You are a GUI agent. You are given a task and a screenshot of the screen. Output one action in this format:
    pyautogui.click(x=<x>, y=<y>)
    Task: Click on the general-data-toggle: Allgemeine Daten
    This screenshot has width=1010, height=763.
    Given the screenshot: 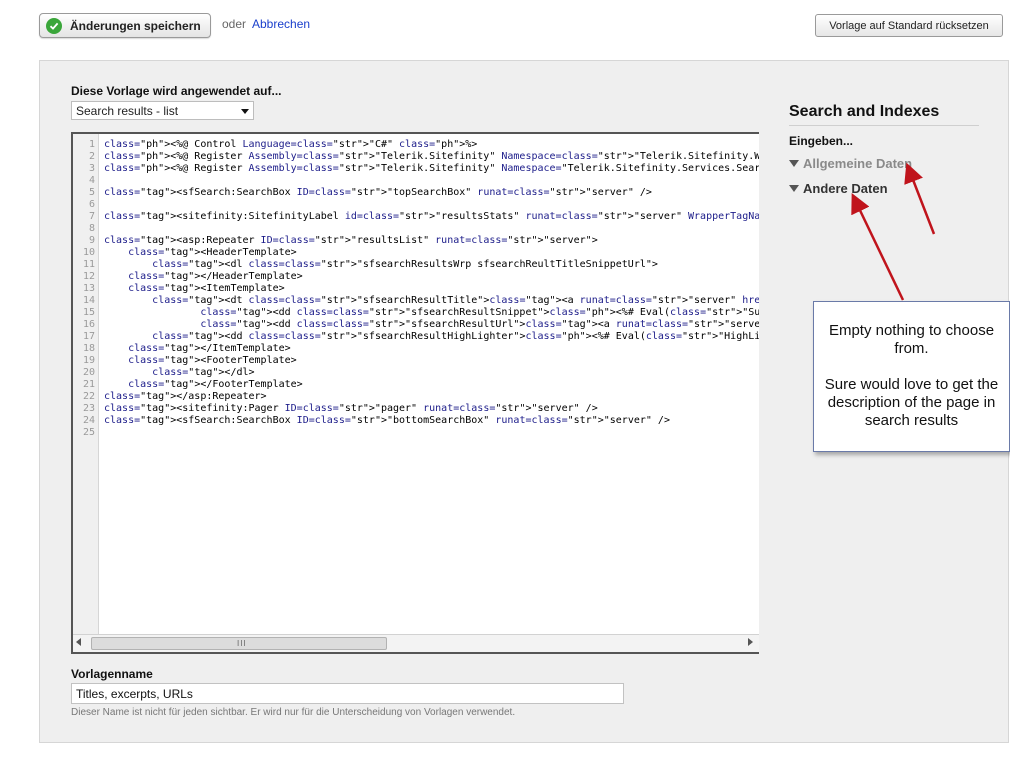 What is the action you would take?
    pyautogui.click(x=850, y=163)
    